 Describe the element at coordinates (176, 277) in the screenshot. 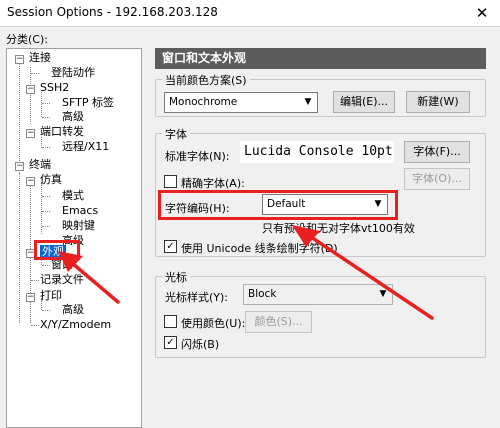

I see `cursor-group-label: 光标` at that location.